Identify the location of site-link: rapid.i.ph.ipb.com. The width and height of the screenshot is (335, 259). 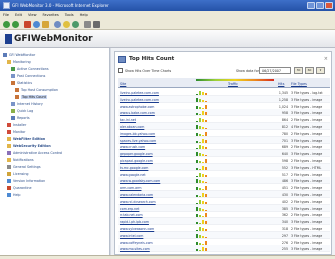
(134, 222).